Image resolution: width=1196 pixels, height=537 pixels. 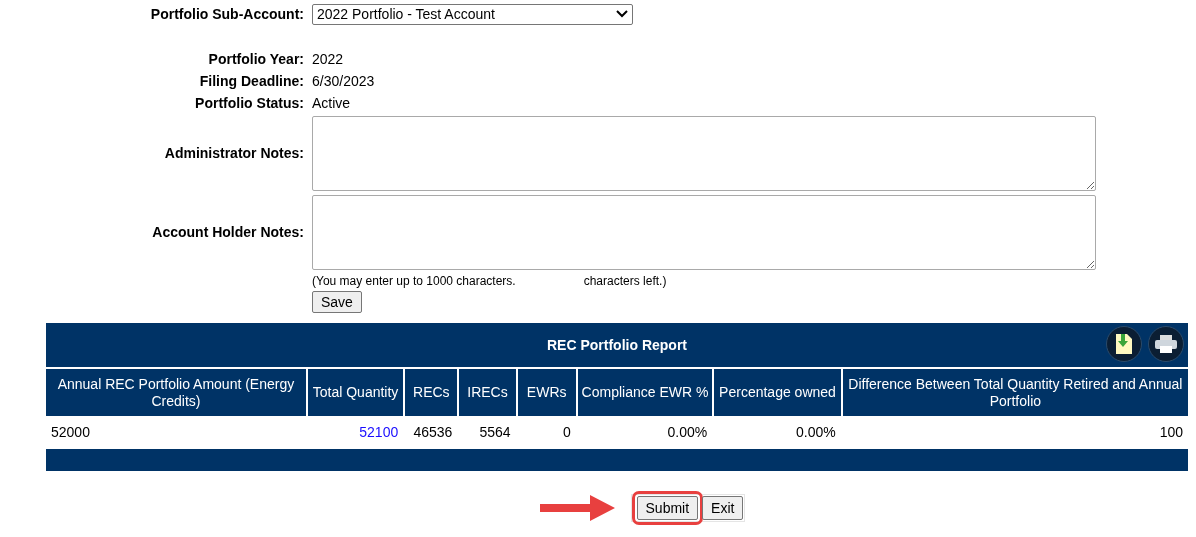 What do you see at coordinates (70, 432) in the screenshot?
I see `table-cell-text: 52000` at bounding box center [70, 432].